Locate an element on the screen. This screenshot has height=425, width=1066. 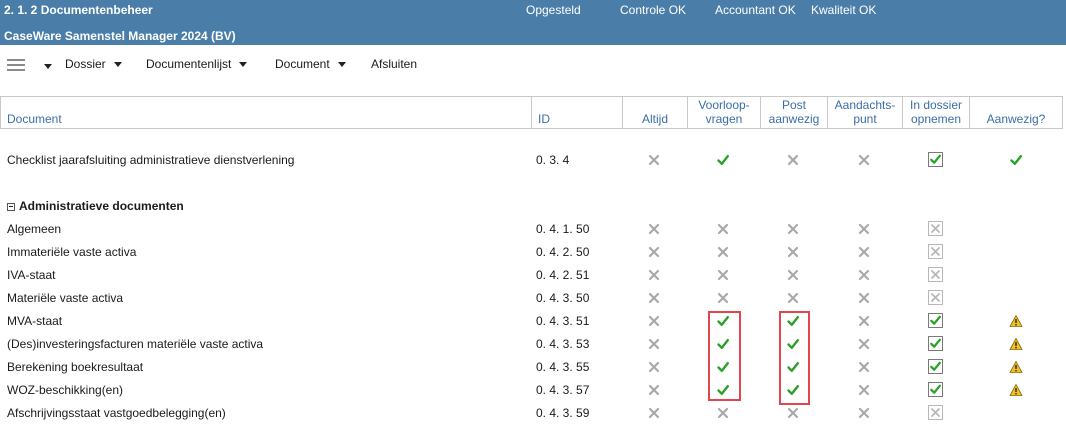
menu-dossier-label: Dossier is located at coordinates (85, 64).